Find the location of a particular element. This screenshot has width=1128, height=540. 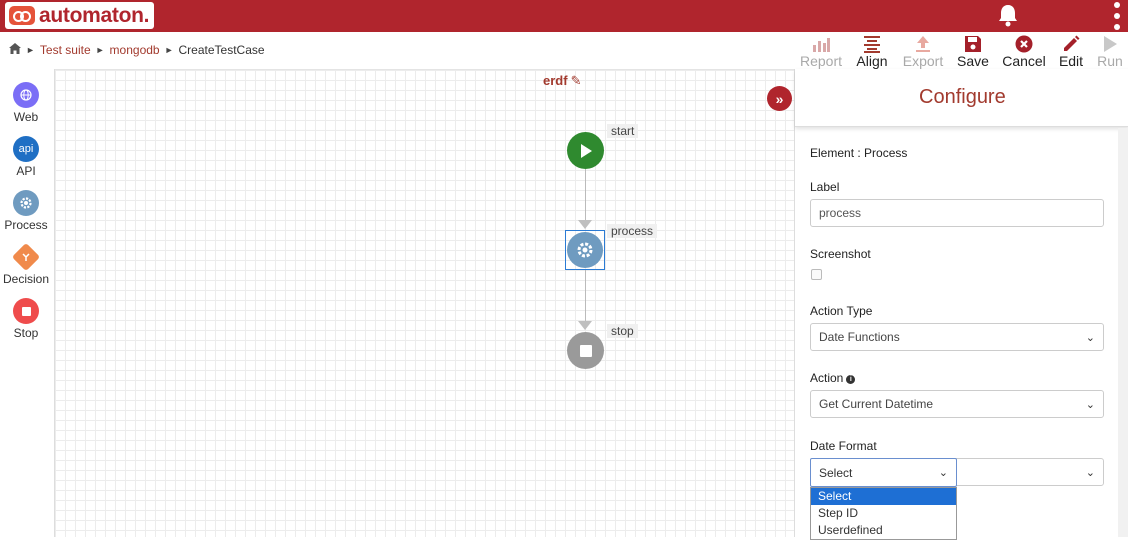

run-button: Run is located at coordinates (1109, 51).